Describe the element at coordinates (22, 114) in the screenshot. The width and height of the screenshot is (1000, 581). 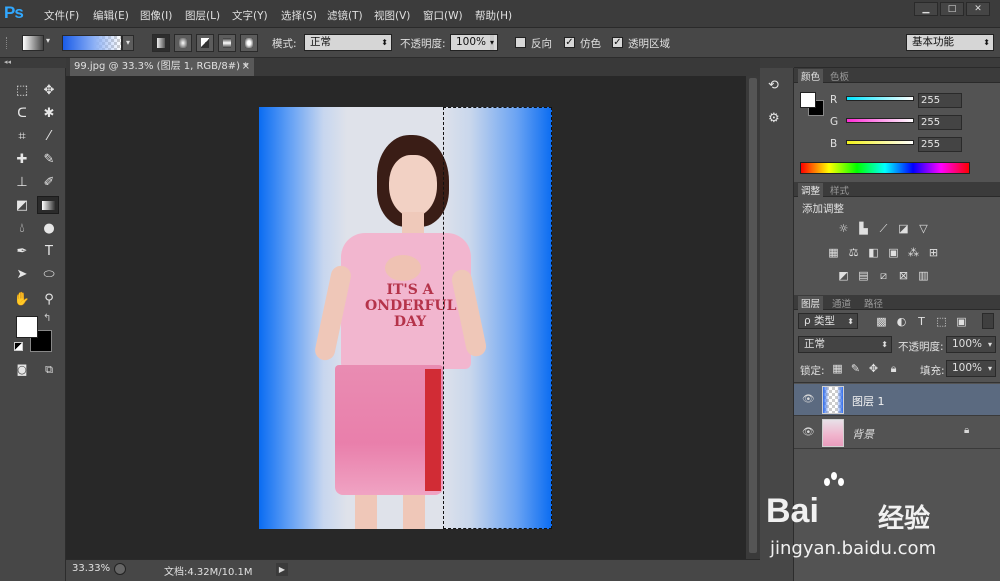
I see `lasso-tool-icon: ᑕ` at that location.